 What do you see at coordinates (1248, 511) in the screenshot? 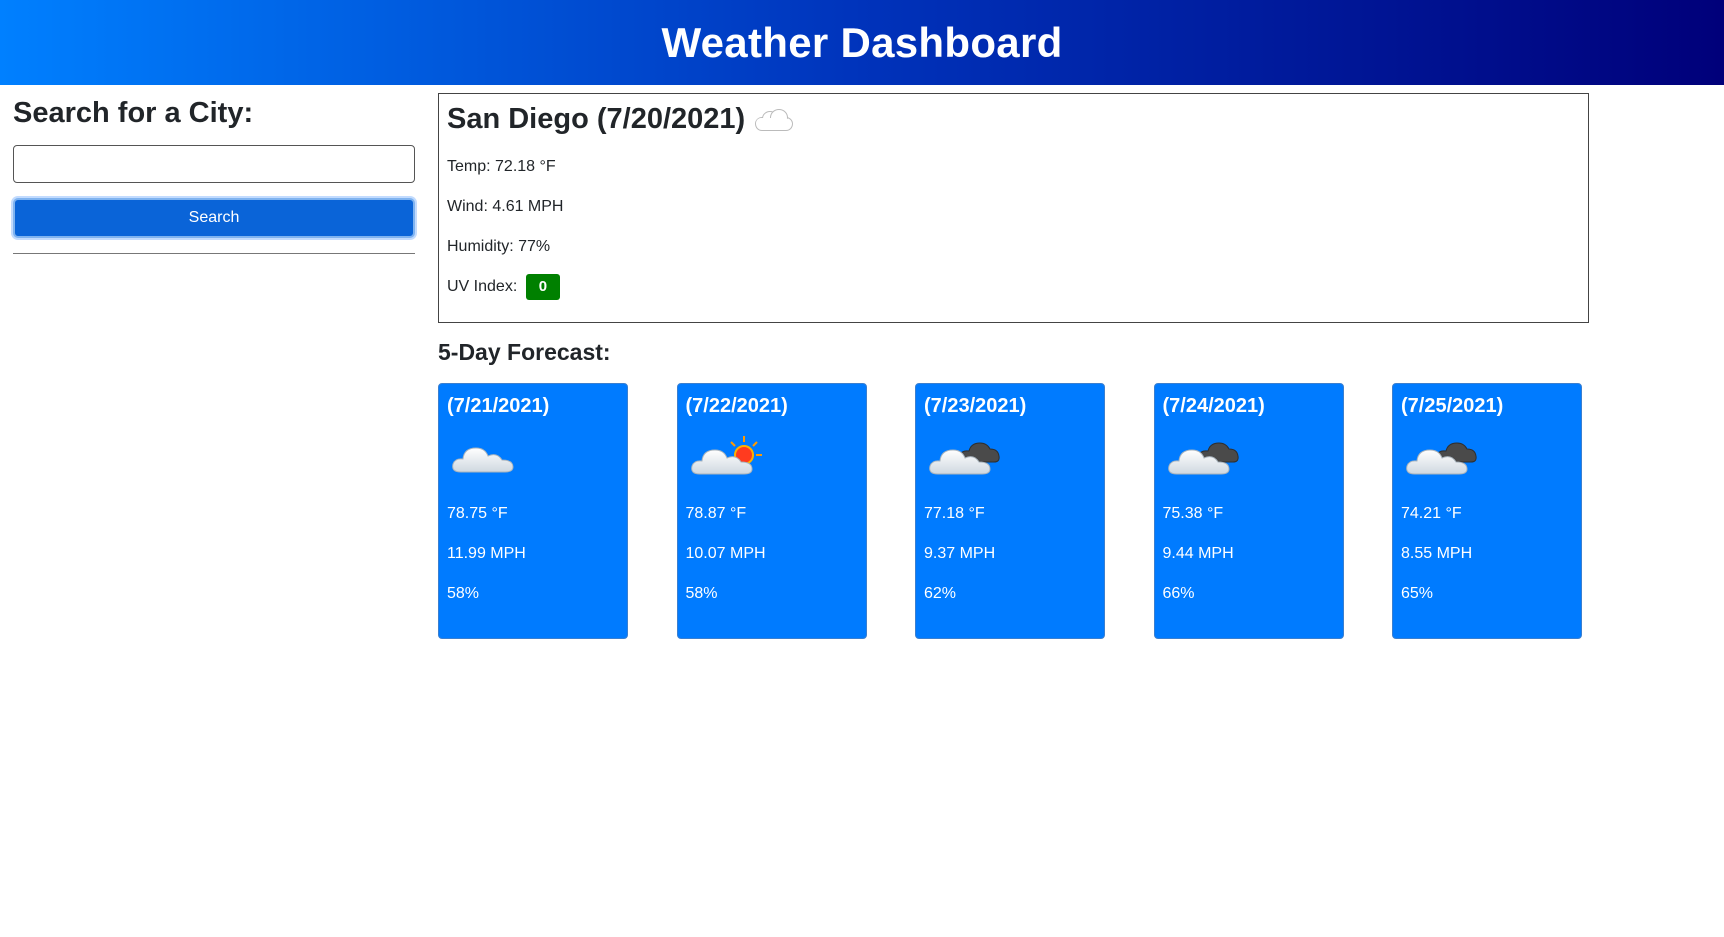
I see `forecast-card: (7/24/2021) 75.38 °F 9.44 MPH 66%` at bounding box center [1248, 511].